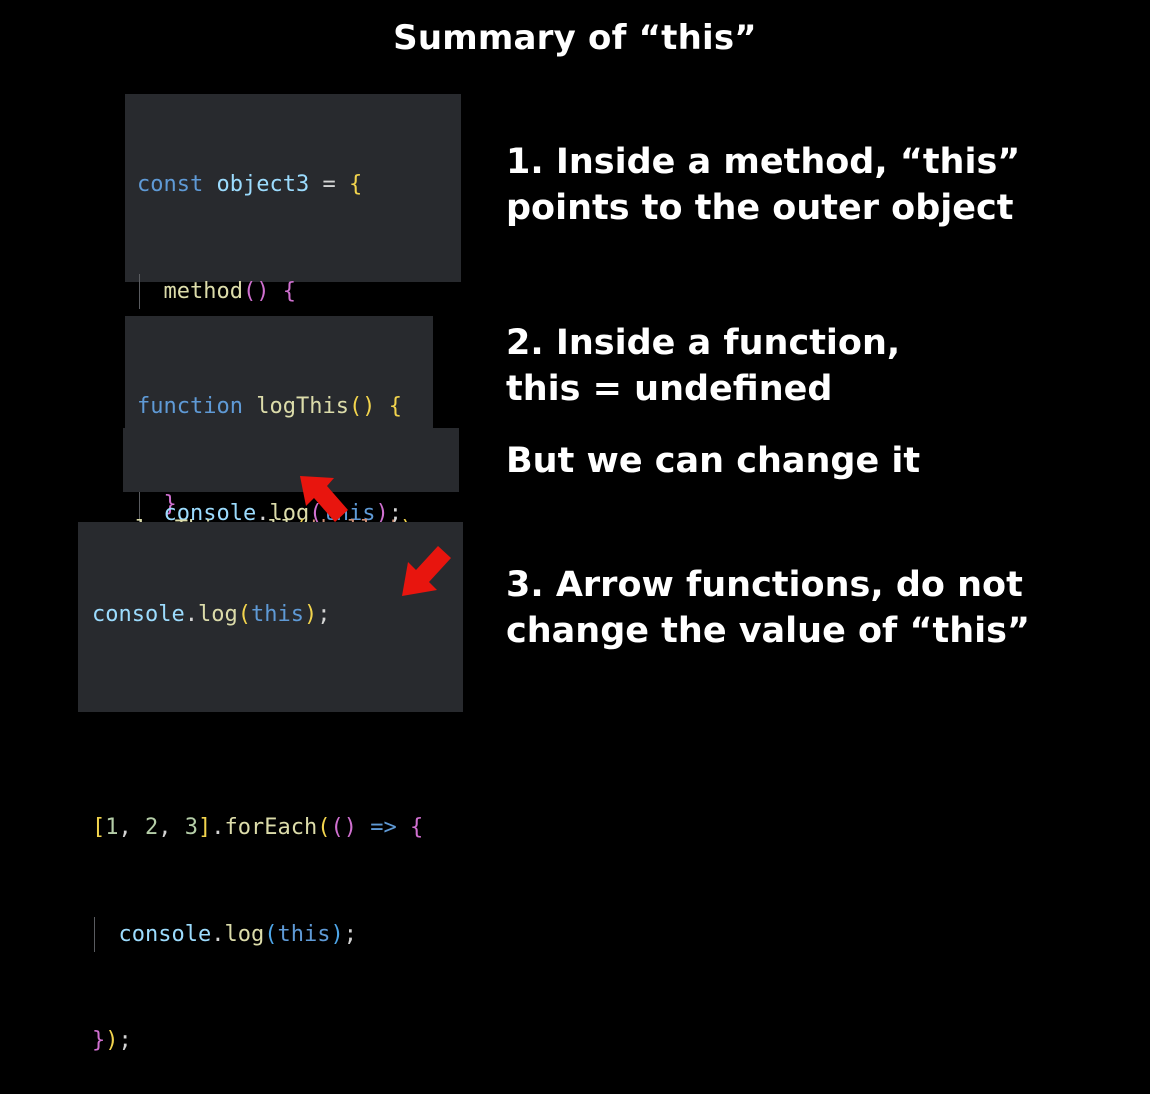 The width and height of the screenshot is (1150, 1094). What do you see at coordinates (203, 291) in the screenshot?
I see `method-name: method` at bounding box center [203, 291].